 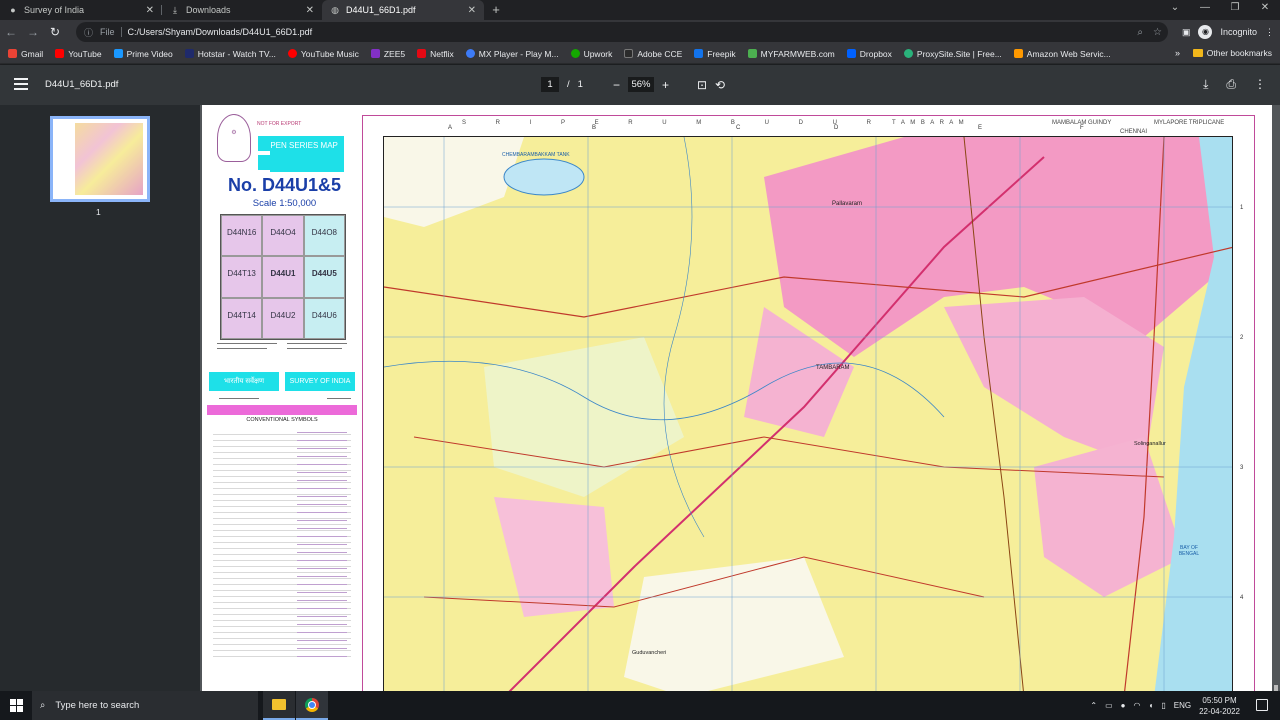 What do you see at coordinates (1093, 705) in the screenshot?
I see `chevron-up-icon: ⌃` at bounding box center [1093, 705].